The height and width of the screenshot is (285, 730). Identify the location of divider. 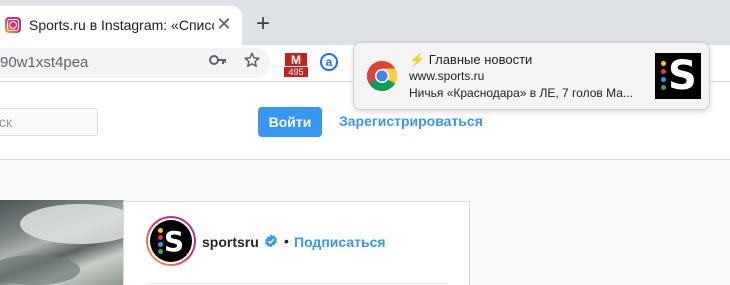
(298, 283).